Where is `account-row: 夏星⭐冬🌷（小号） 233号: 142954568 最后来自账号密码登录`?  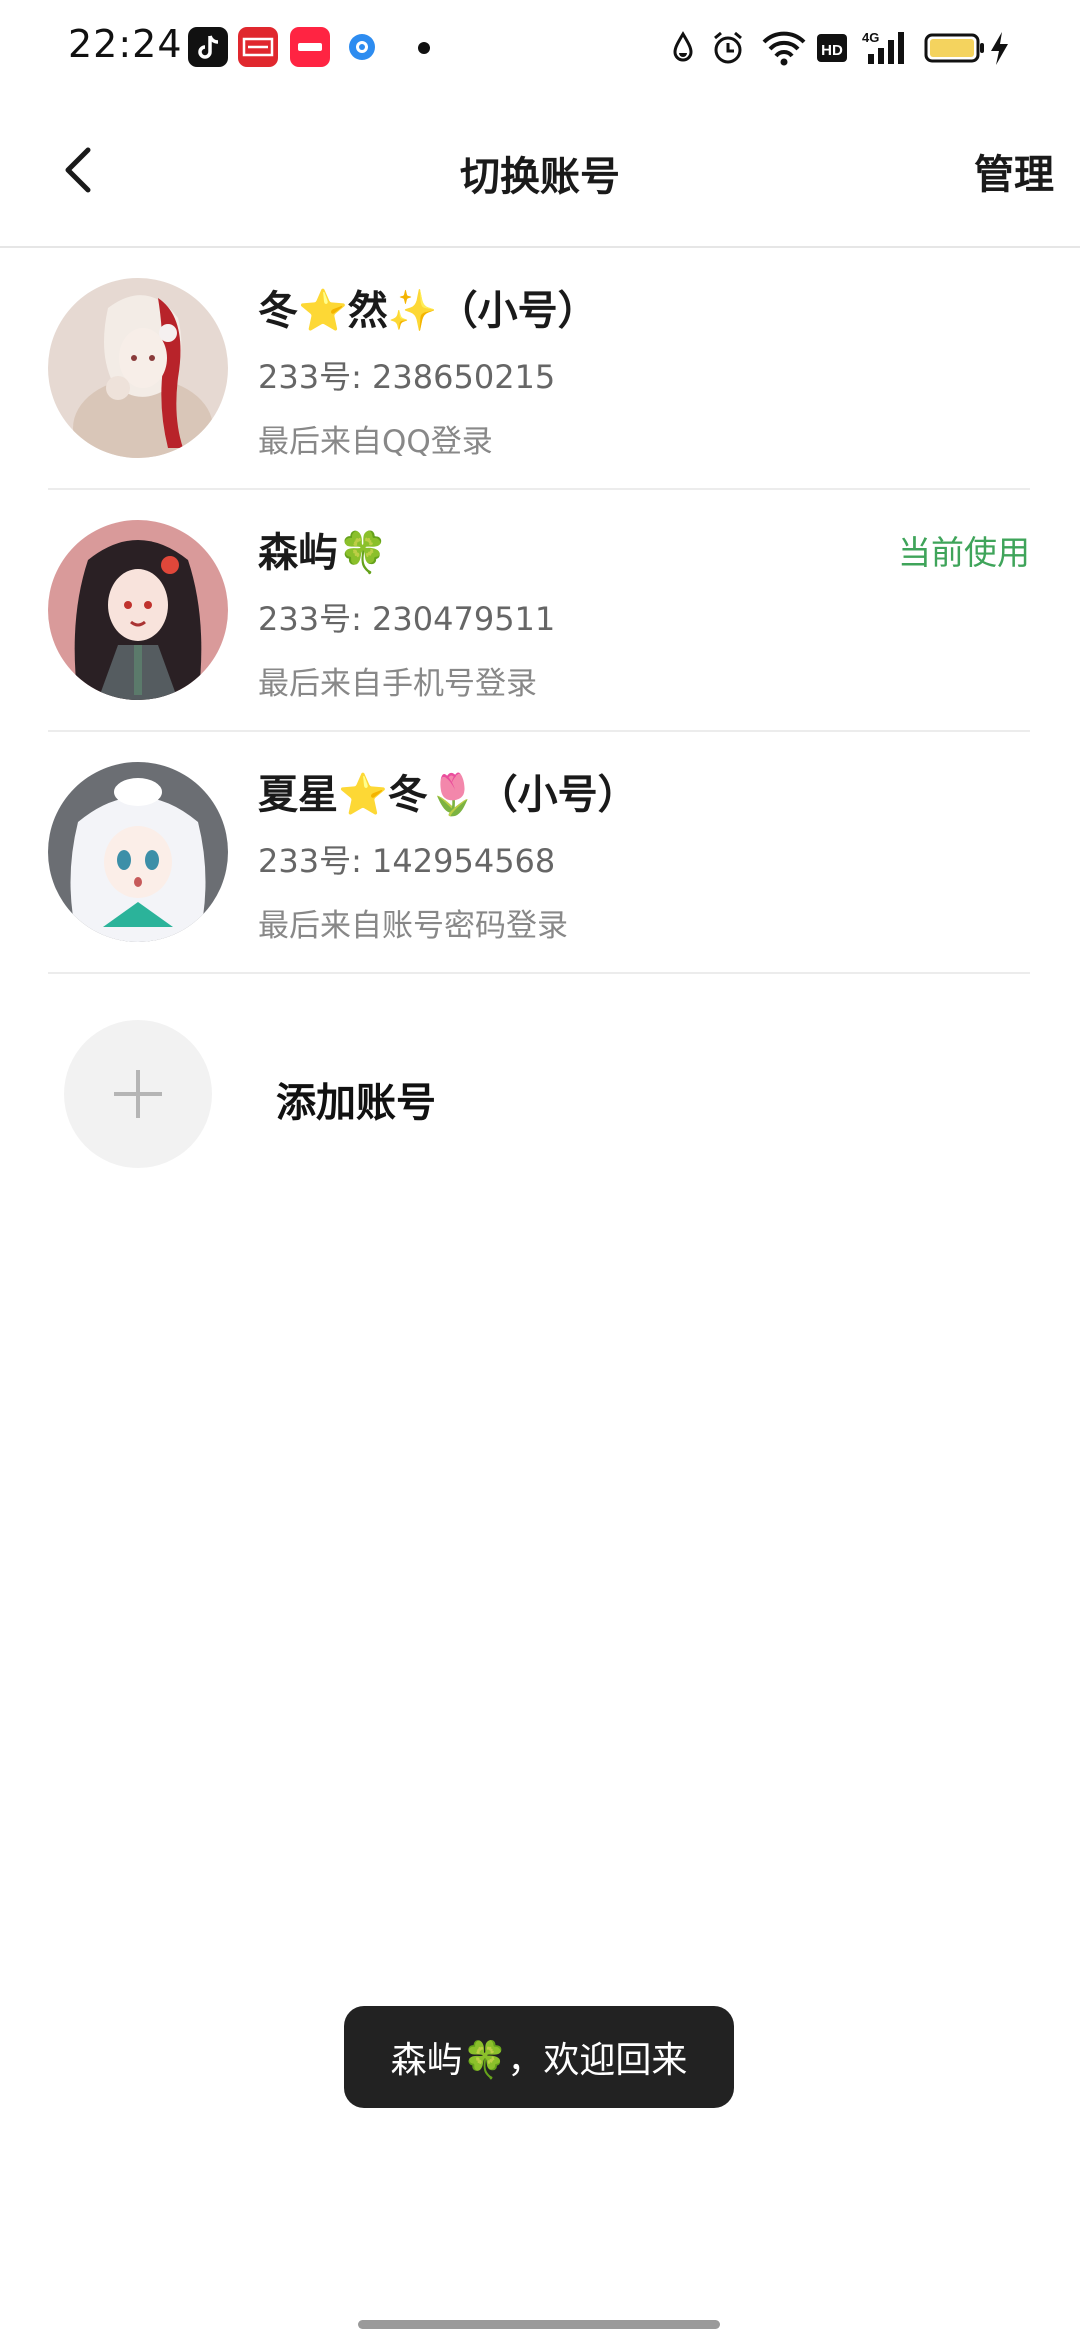
account-row: 夏星⭐冬🌷（小号） 233号: 142954568 最后来自账号密码登录 is located at coordinates (539, 853).